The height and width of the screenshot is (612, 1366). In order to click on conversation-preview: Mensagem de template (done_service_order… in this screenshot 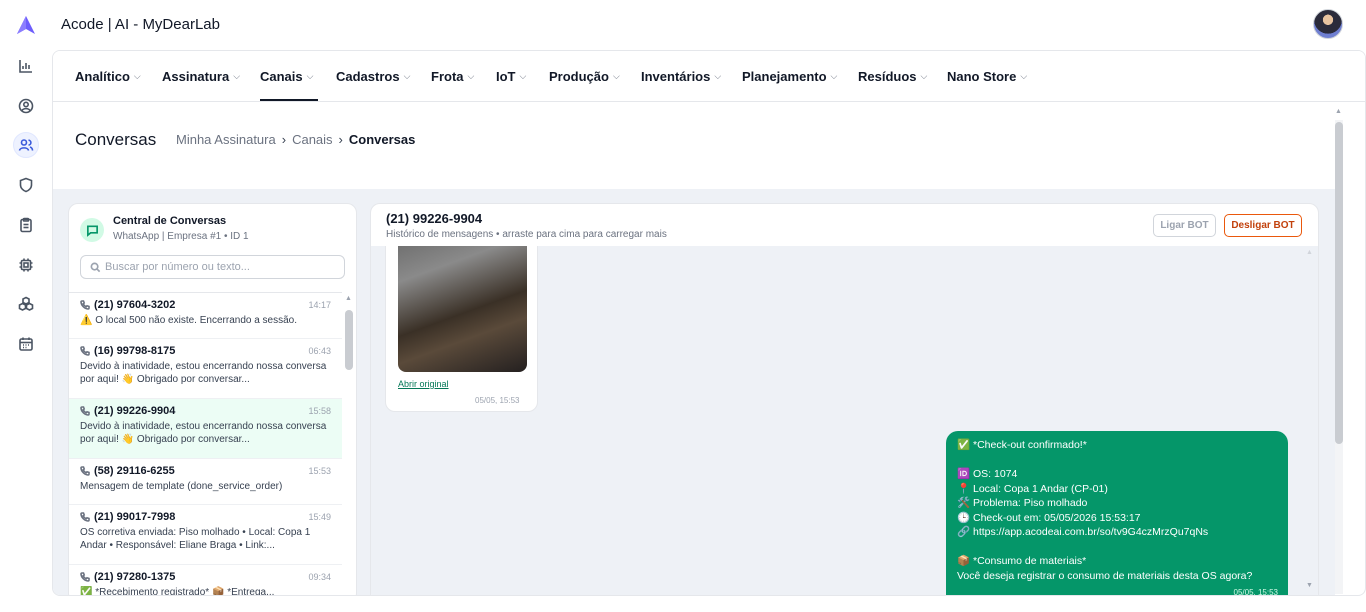, I will do `click(181, 486)`.